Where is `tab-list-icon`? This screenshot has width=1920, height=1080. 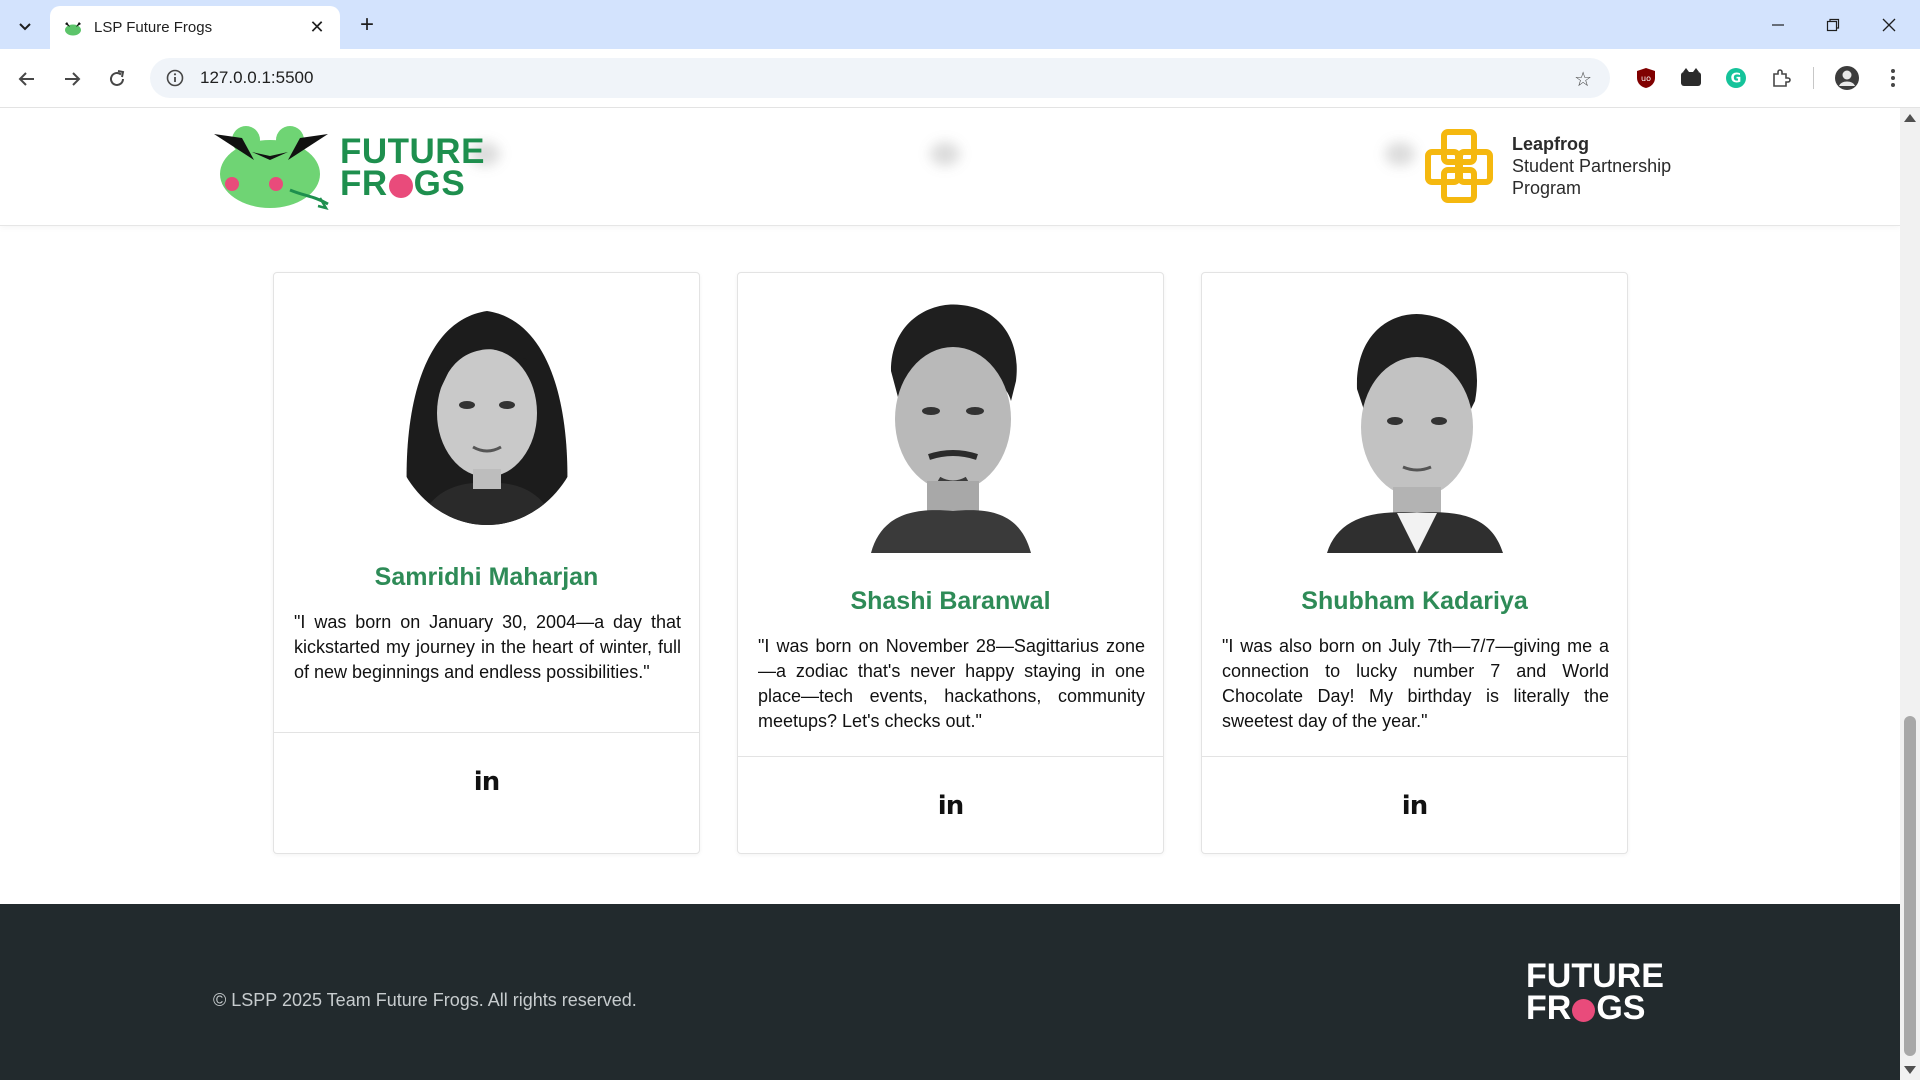 tab-list-icon is located at coordinates (25, 26).